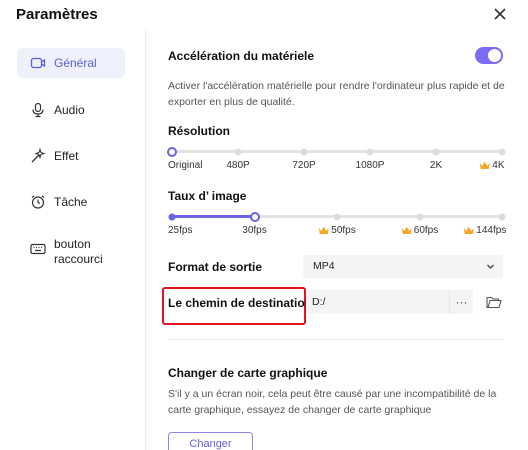 This screenshot has height=450, width=528. I want to click on destination-path-value: D:/, so click(319, 302).